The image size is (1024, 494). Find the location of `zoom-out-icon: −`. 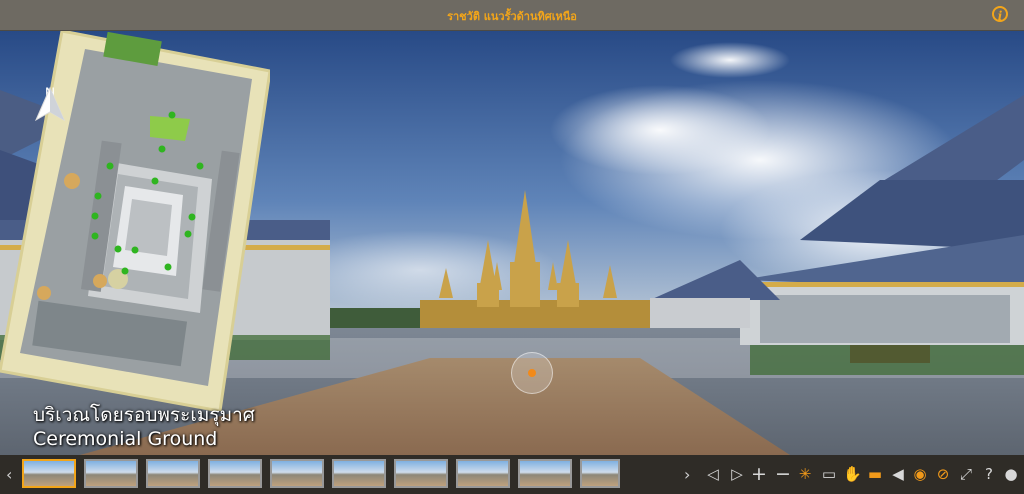

zoom-out-icon: − is located at coordinates (783, 474).